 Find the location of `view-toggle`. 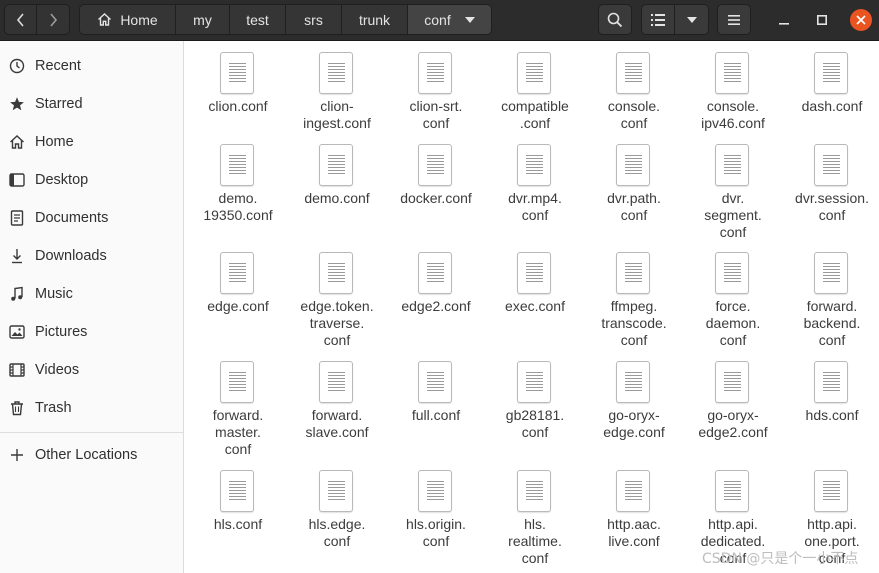

view-toggle is located at coordinates (675, 19).